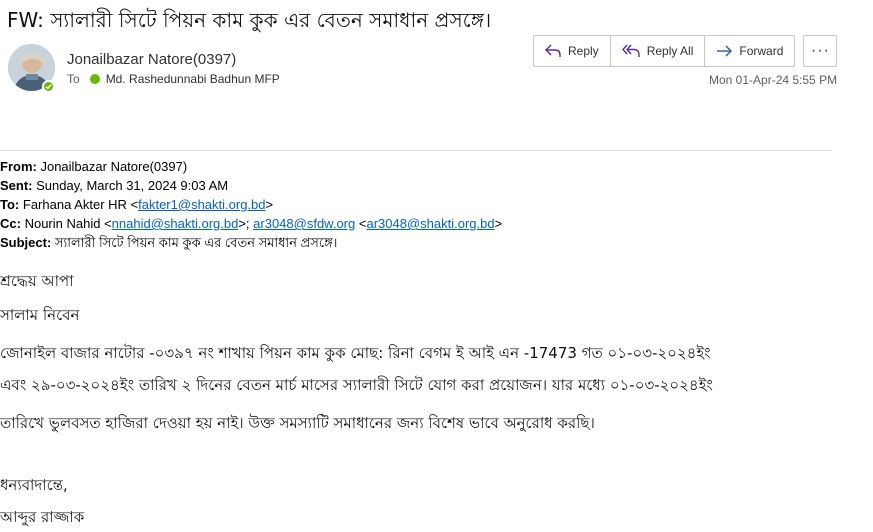 This screenshot has height=532, width=873. I want to click on sent-value: Sunday, March 31, 2024 9:03 AM, so click(132, 185).